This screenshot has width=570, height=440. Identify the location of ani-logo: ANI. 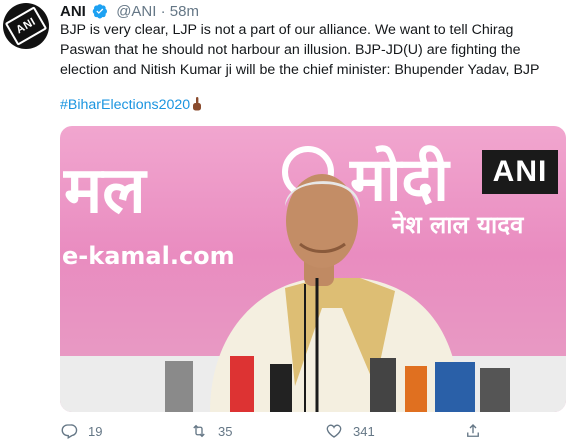
(26, 26).